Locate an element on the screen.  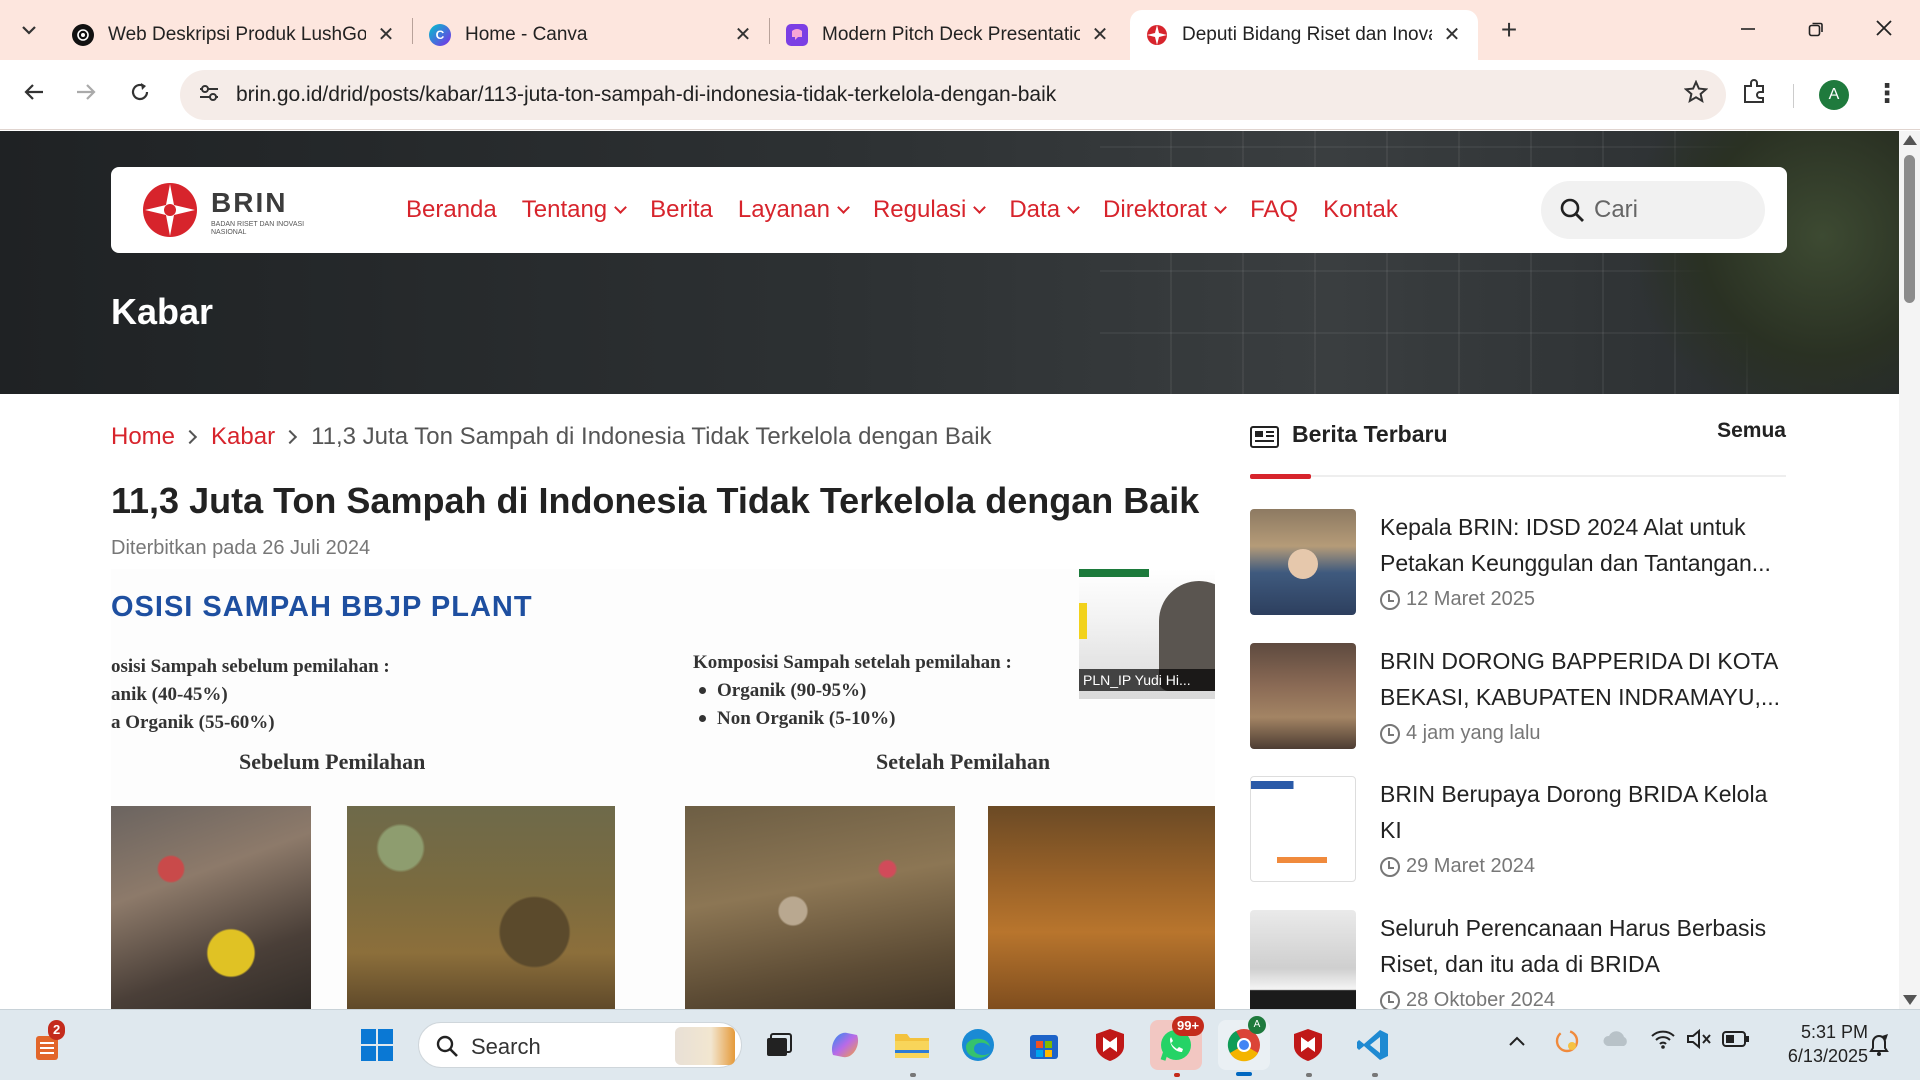
back-button is located at coordinates (34, 96).